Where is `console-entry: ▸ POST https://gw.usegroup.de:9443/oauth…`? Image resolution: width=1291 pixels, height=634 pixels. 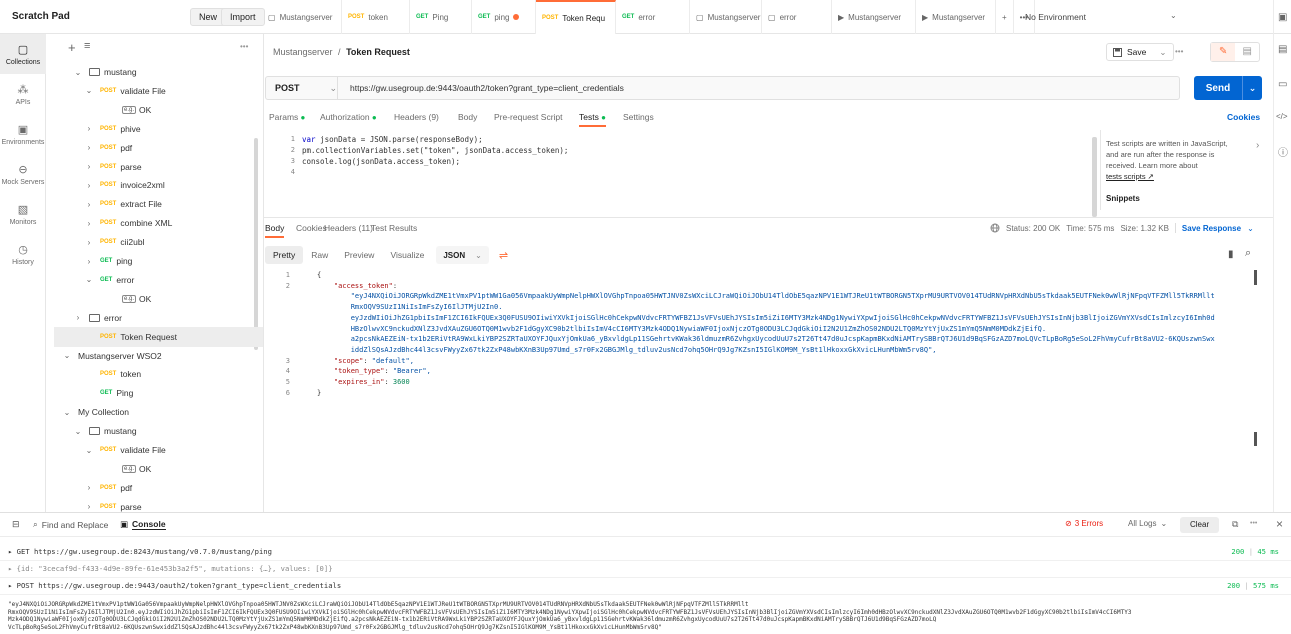
console-entry: ▸ POST https://gw.usegroup.de:9443/oauth… is located at coordinates (174, 585).